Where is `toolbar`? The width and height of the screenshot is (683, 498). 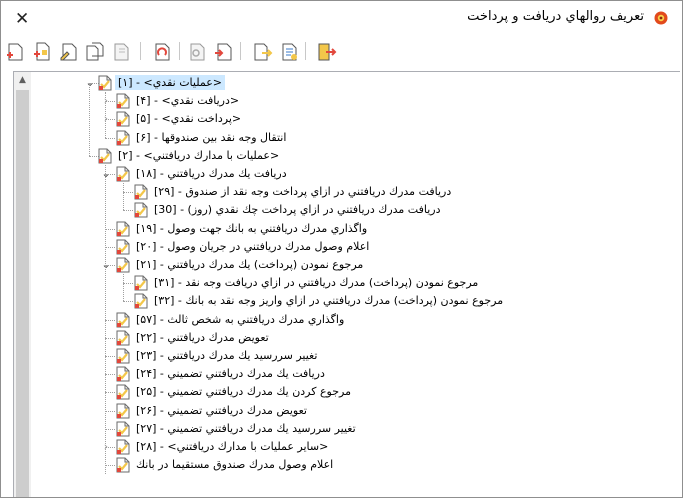
toolbar is located at coordinates (341, 51).